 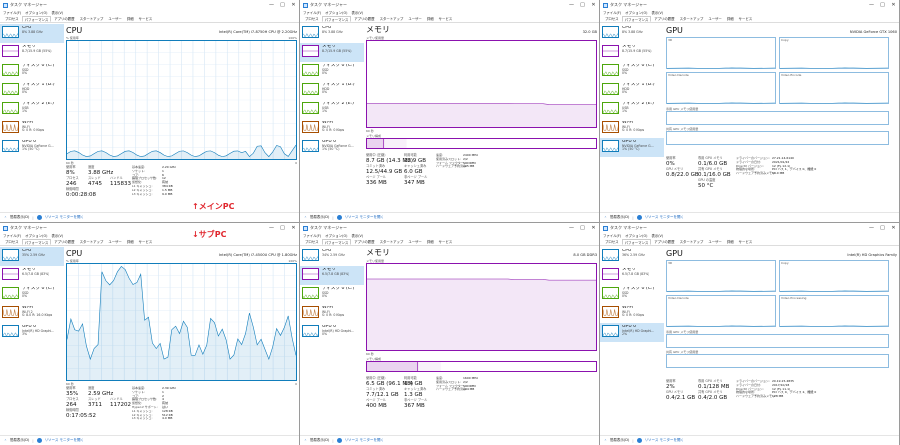 I want to click on sidebar-item-wifi: Wi-Fi Wi-Fi 2 S: 8.0 R: 16.0 Kbps, so click(x=32, y=313).